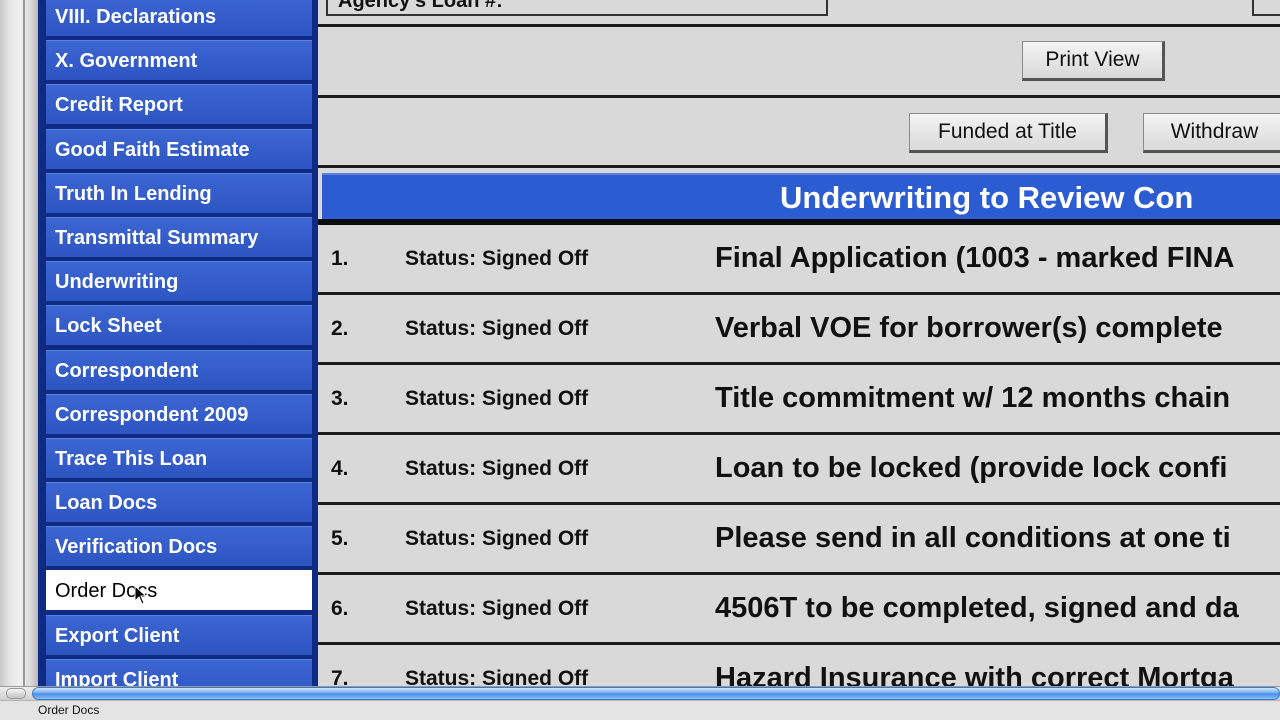 This screenshot has height=720, width=1280. I want to click on condition-number: 7., so click(340, 676).